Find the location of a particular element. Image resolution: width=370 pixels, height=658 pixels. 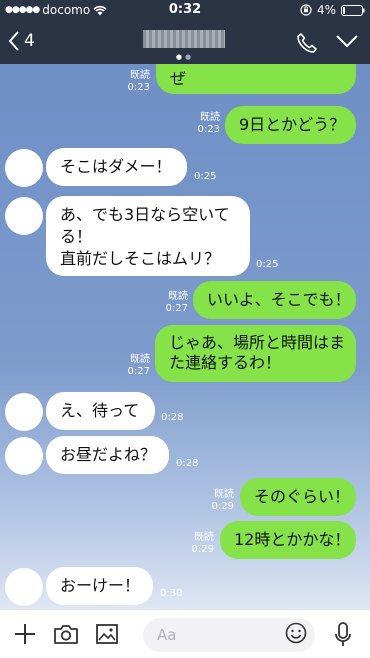

message-bubble-sent: 9日とかどう？ is located at coordinates (290, 125).